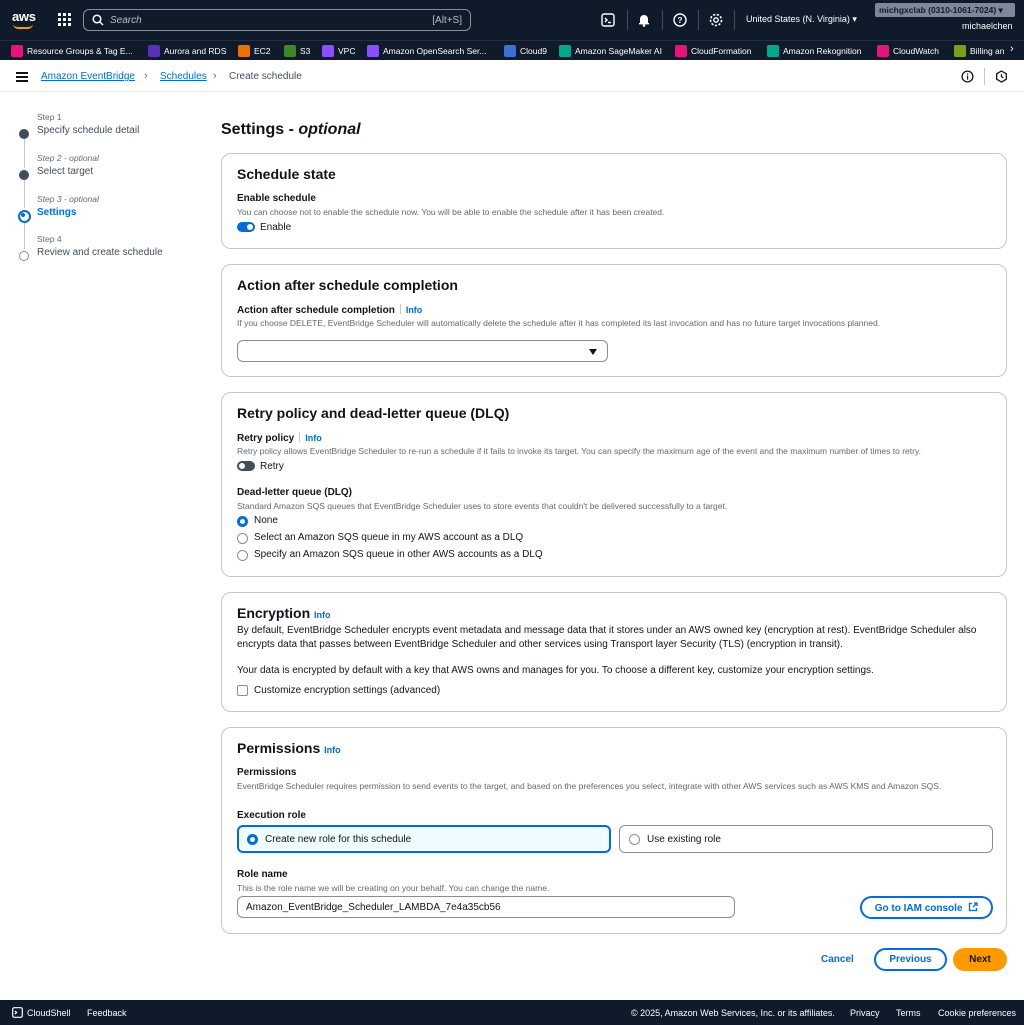 This screenshot has width=1024, height=1025. What do you see at coordinates (246, 466) in the screenshot?
I see `retry-toggle` at bounding box center [246, 466].